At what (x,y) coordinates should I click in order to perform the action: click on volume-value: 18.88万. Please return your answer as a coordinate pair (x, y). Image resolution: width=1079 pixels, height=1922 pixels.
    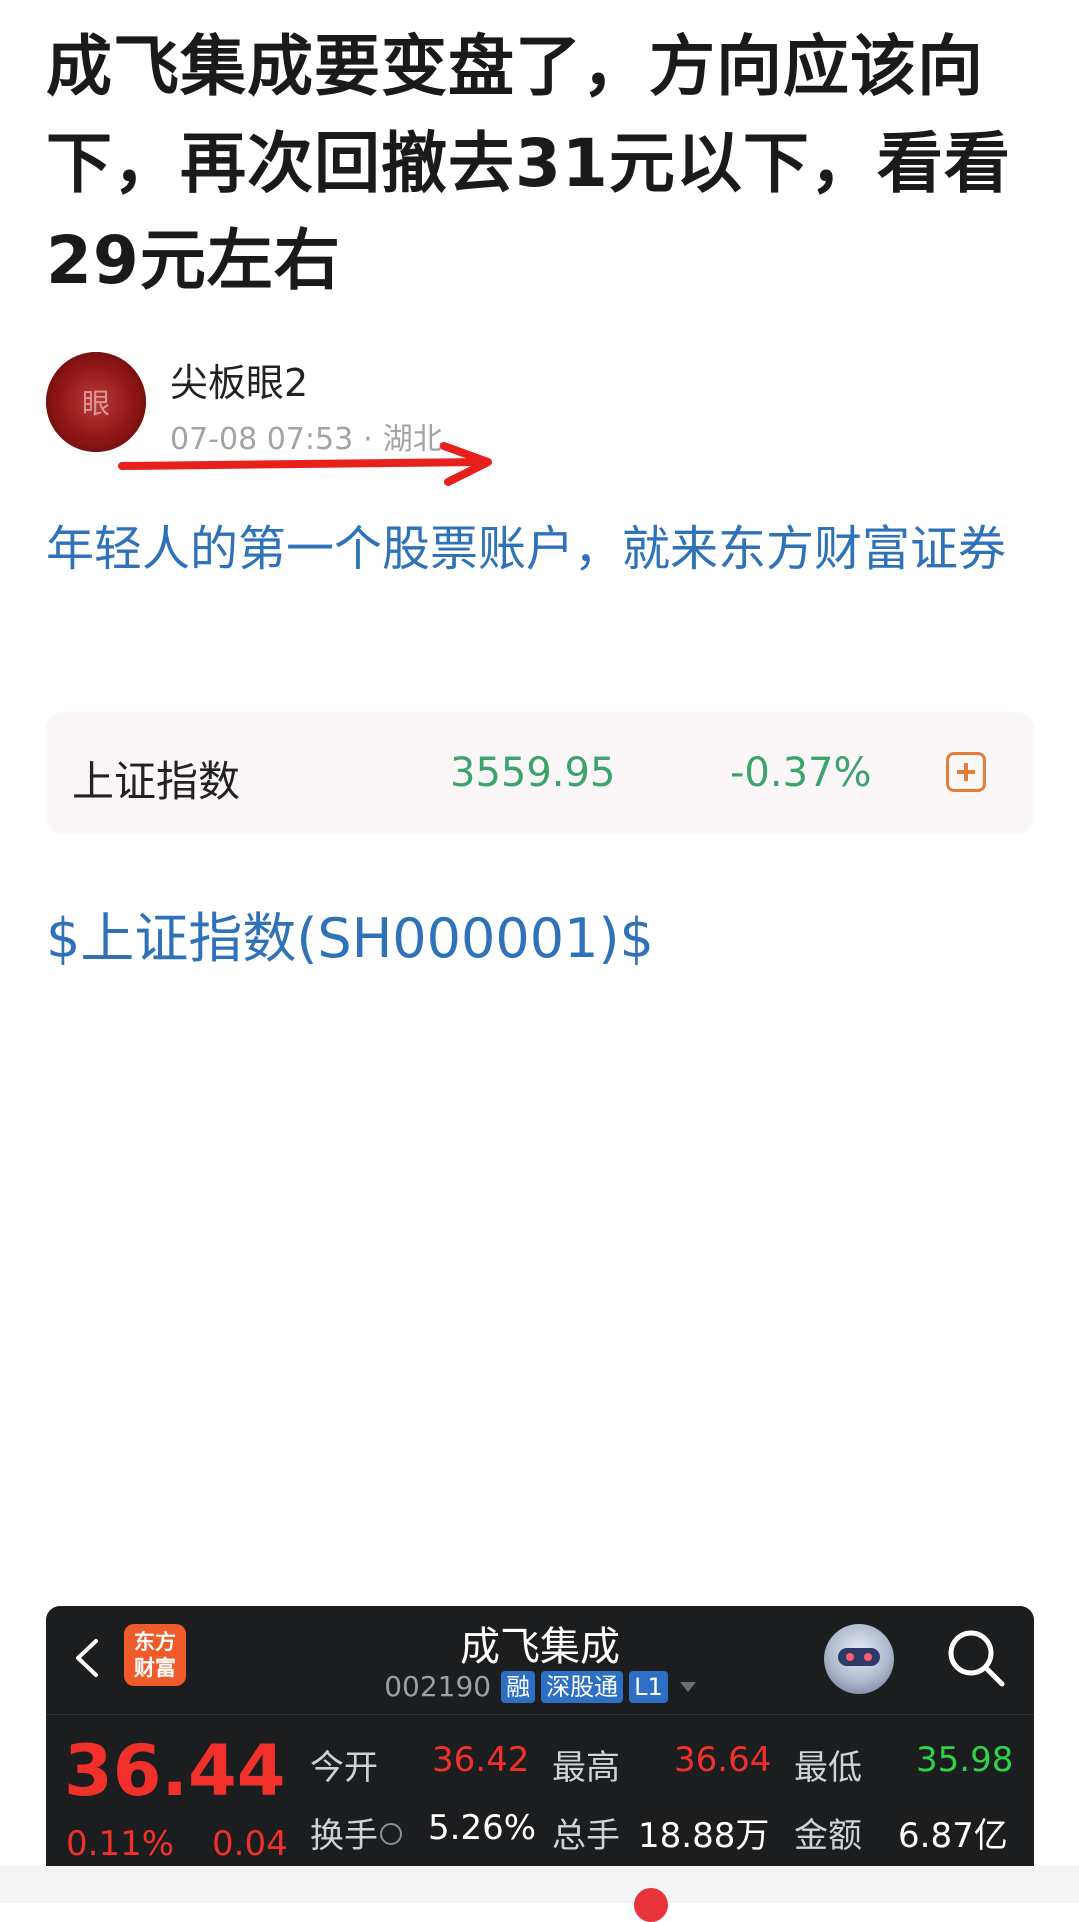
    Looking at the image, I should click on (704, 1836).